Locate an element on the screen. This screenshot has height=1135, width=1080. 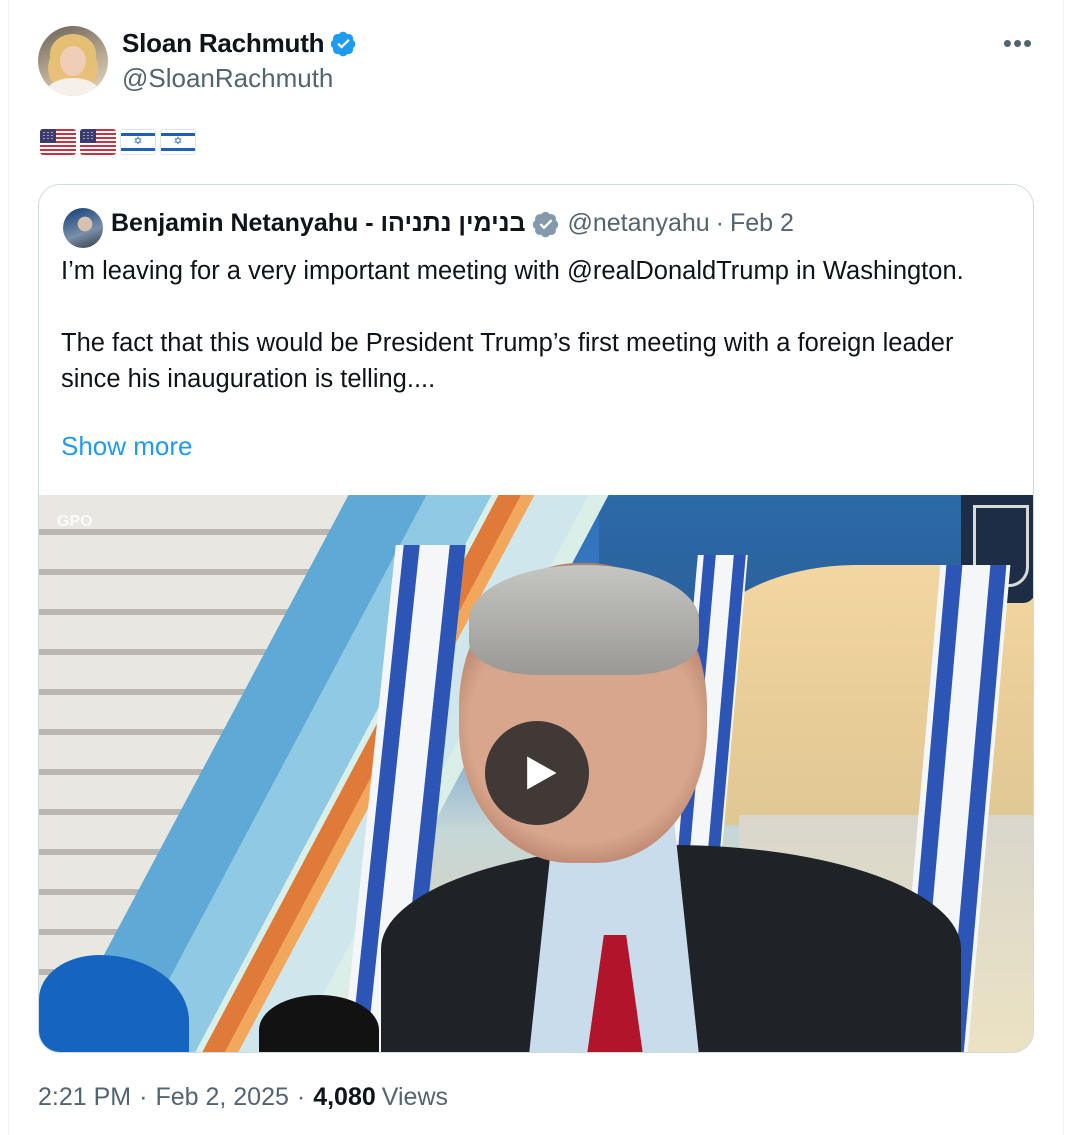
play-icon is located at coordinates (542, 773).